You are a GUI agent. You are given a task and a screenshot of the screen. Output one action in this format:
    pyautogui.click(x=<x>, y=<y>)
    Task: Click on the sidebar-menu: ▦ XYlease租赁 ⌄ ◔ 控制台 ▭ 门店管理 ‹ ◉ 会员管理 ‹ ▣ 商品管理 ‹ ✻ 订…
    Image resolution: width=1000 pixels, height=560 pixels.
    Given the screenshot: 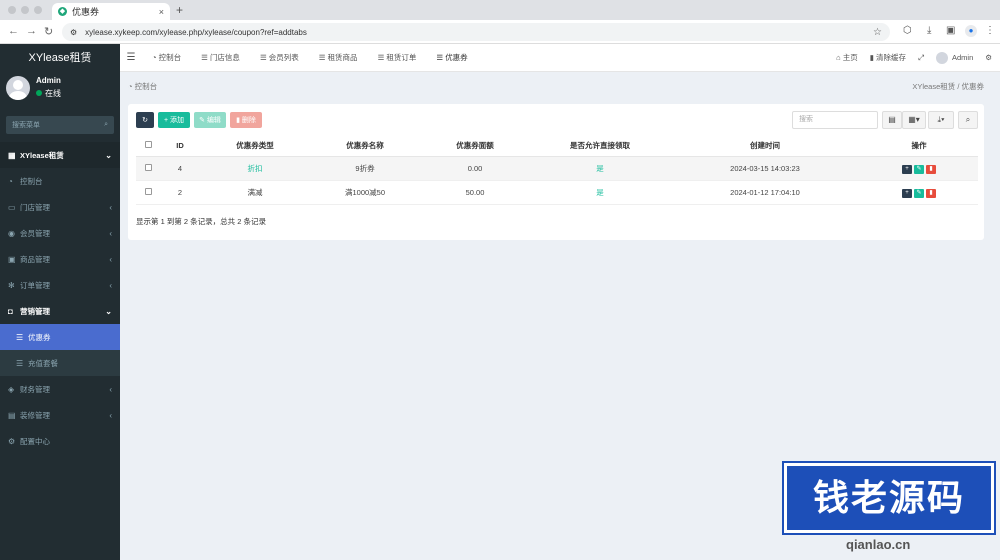 What is the action you would take?
    pyautogui.click(x=60, y=298)
    